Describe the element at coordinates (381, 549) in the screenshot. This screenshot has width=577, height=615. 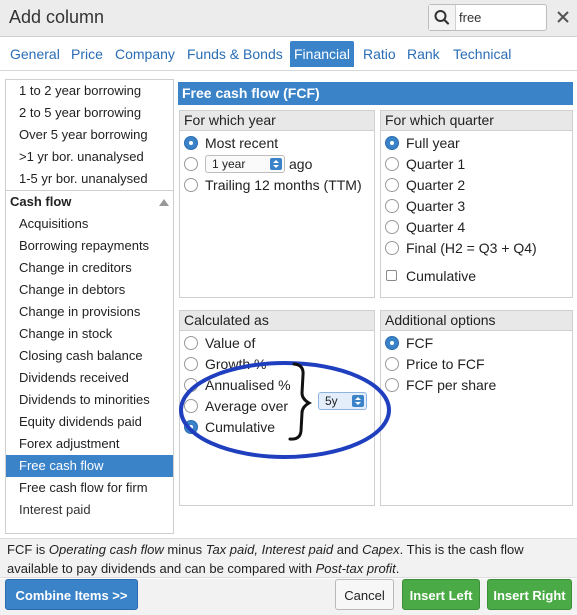
I see `desc-term: Capex` at that location.